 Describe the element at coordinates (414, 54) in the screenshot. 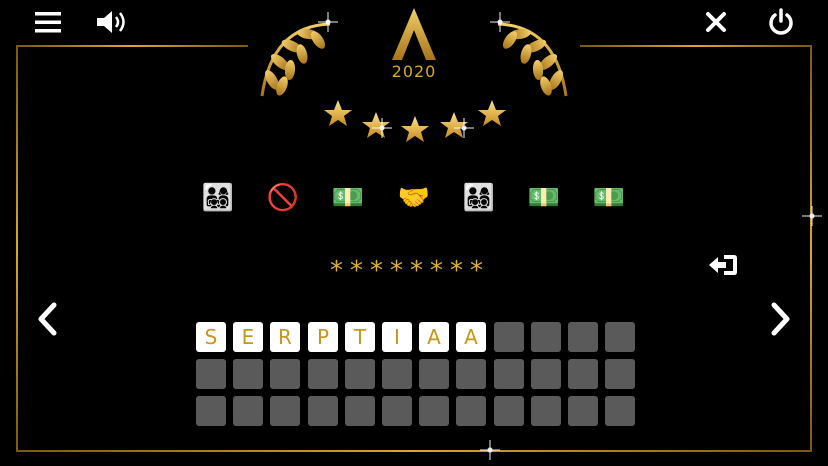

I see `award-trophy-logo` at that location.